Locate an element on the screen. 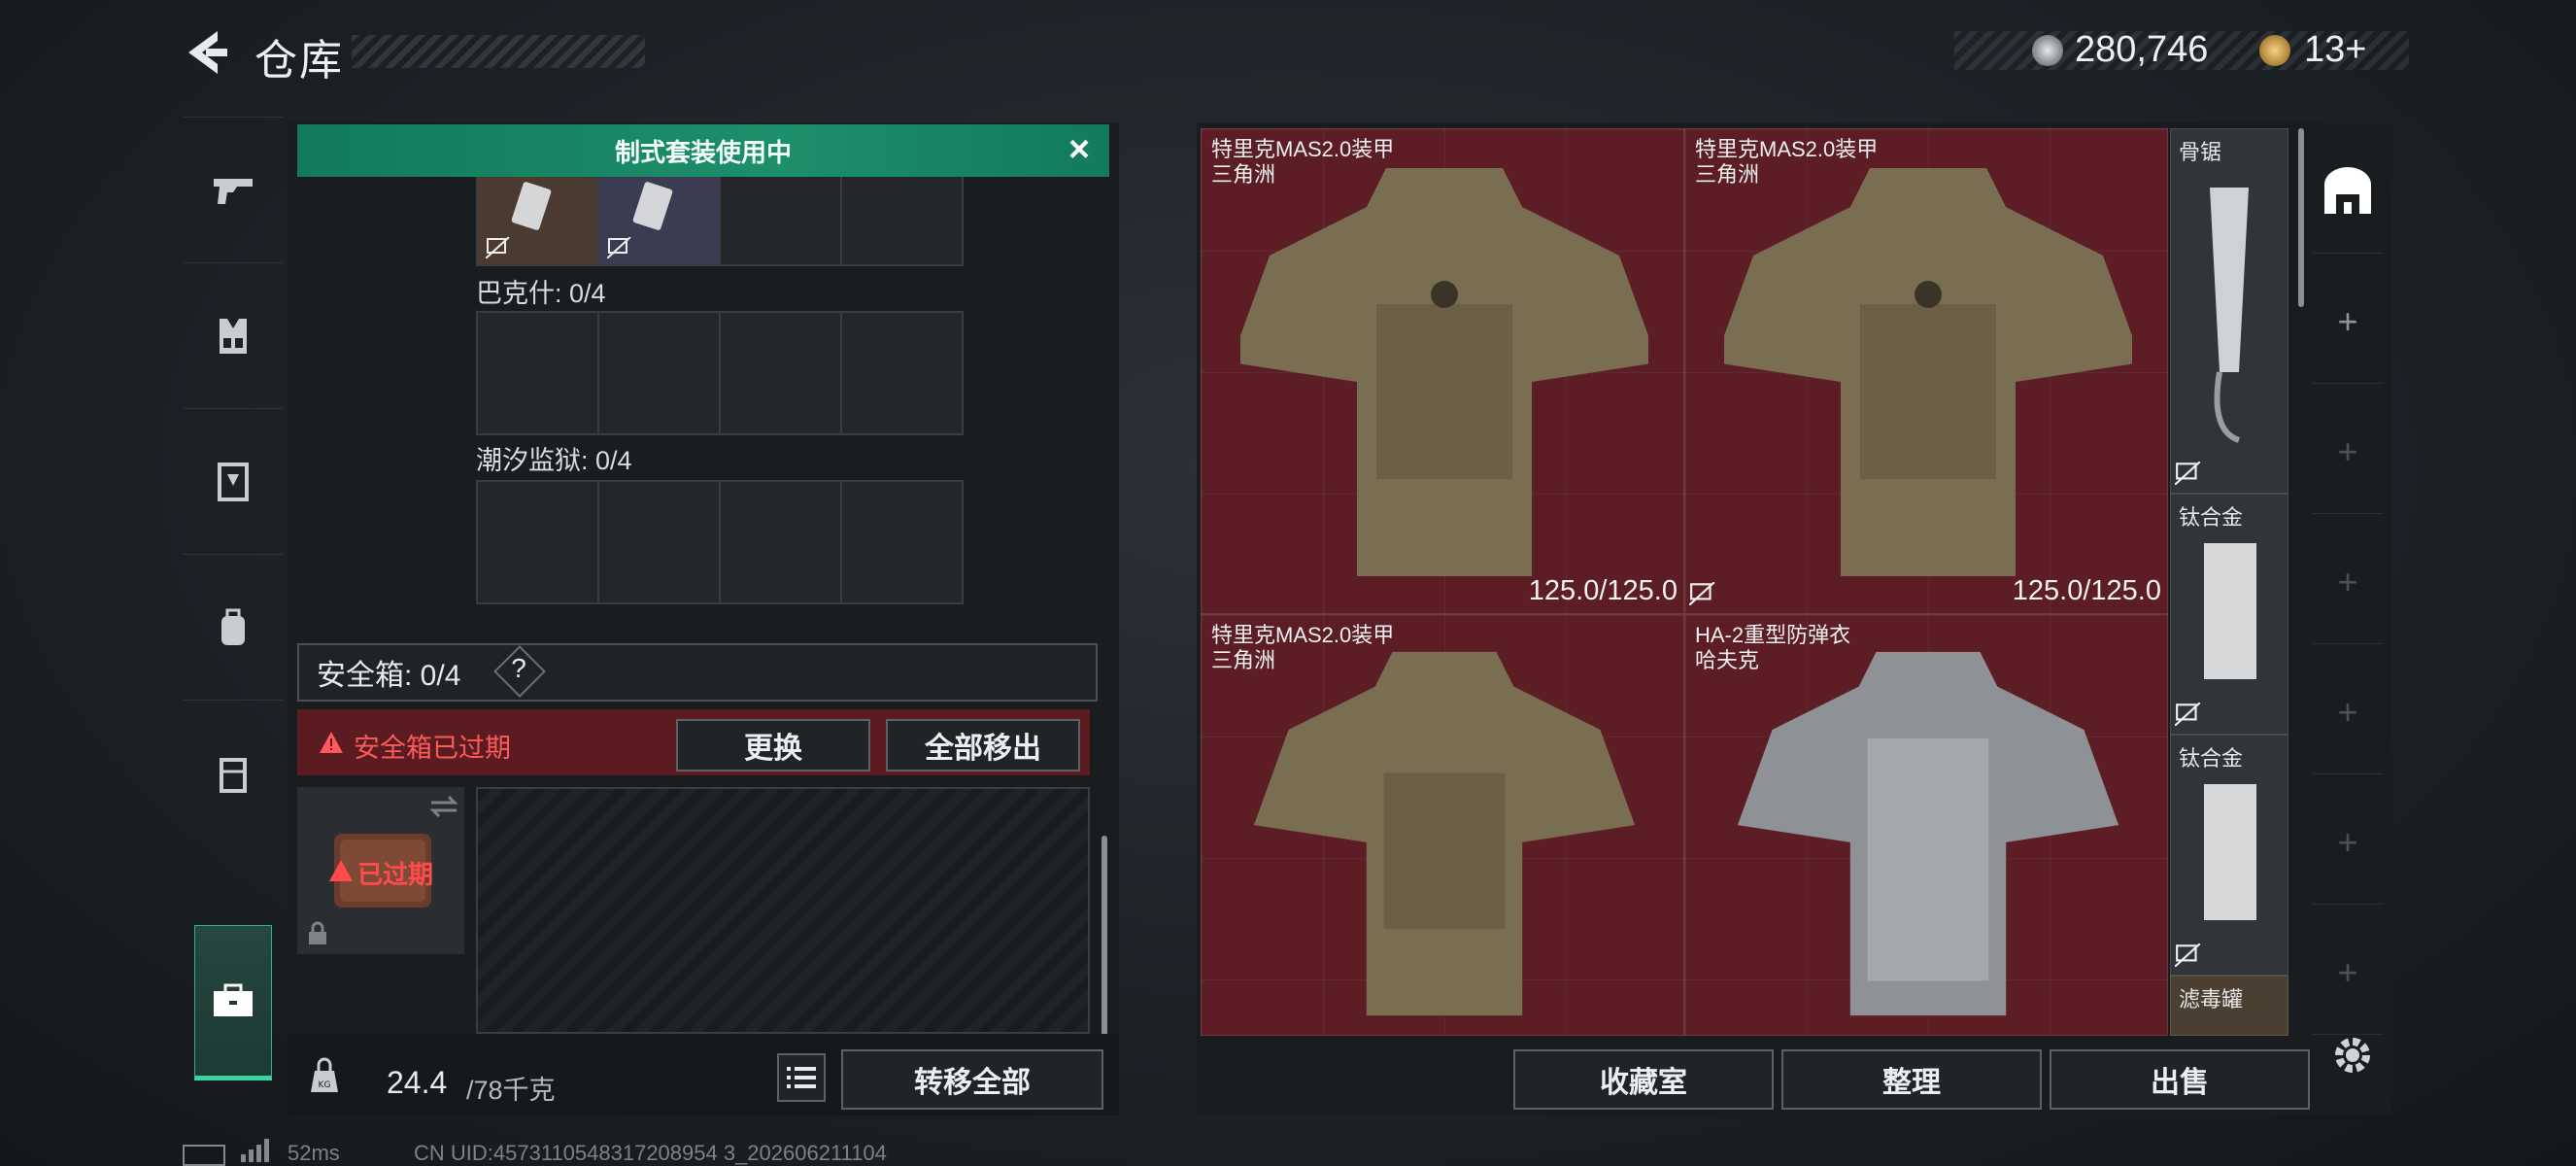 This screenshot has height=1166, width=2576. list-view-button is located at coordinates (801, 1077).